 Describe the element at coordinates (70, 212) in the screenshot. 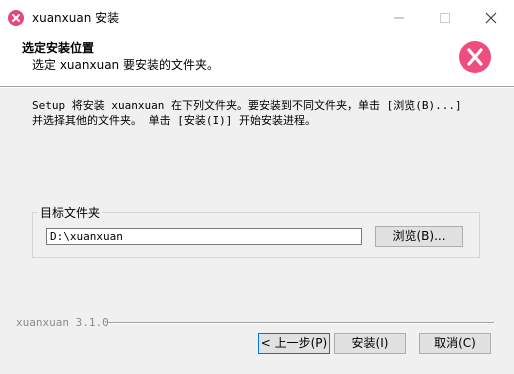

I see `destination-folder-label: 目标文件夹` at that location.